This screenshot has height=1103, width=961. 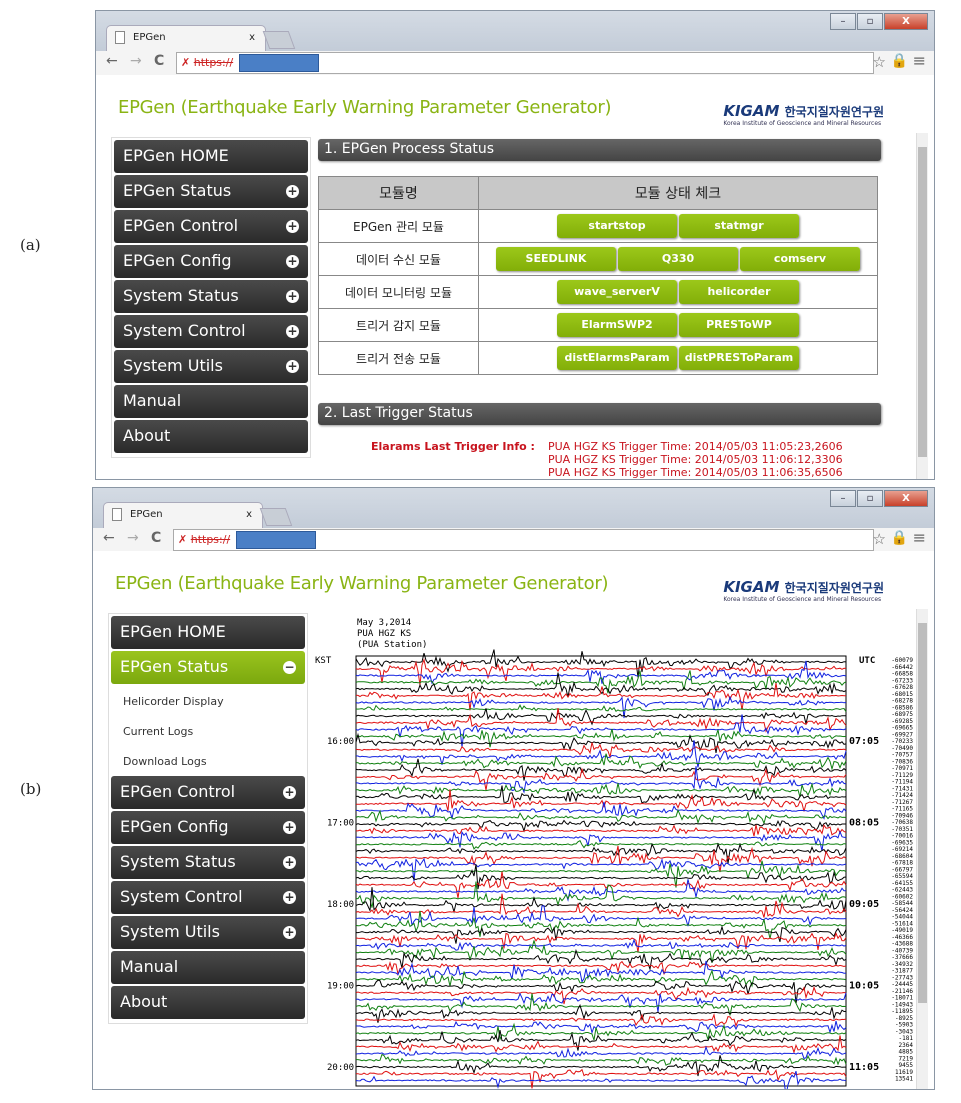 I want to click on module-button-distprestoparam: distPRESToParam, so click(x=739, y=358).